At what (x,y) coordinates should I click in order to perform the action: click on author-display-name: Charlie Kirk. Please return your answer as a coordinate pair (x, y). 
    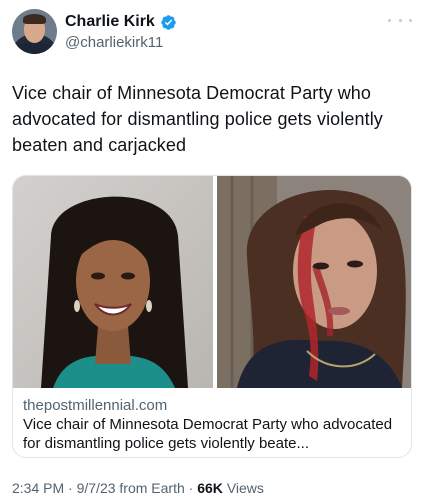
    Looking at the image, I should click on (110, 22).